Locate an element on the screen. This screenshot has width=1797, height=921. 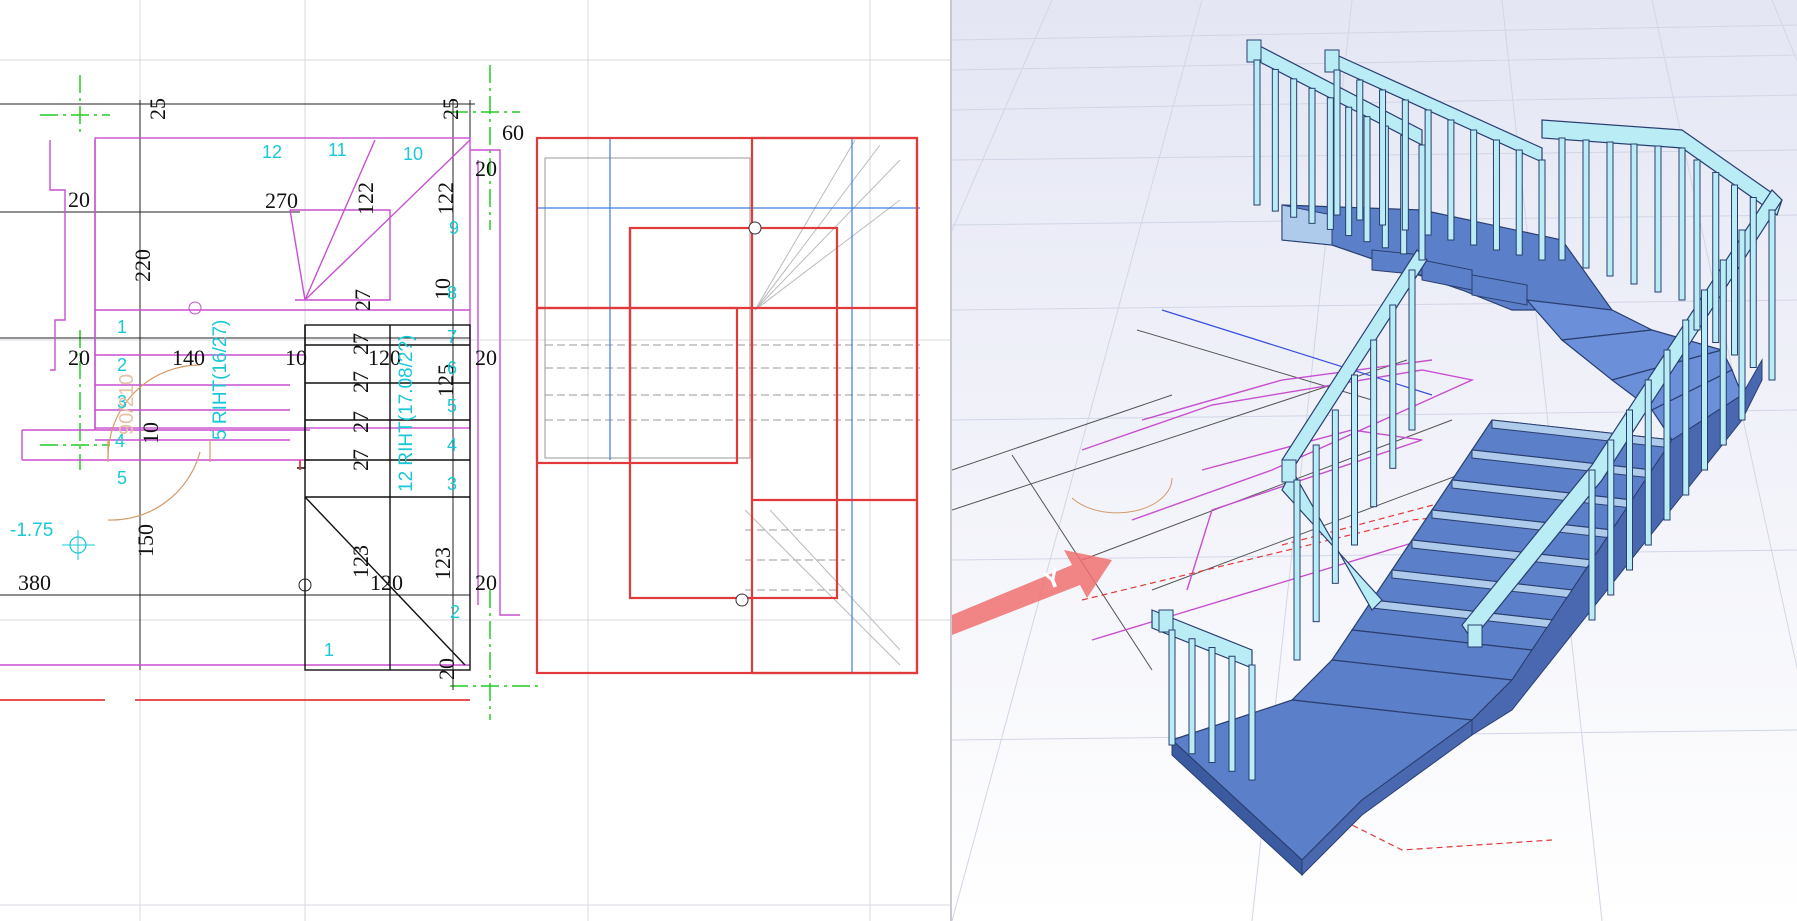
dimension-label: 123 is located at coordinates (442, 563).